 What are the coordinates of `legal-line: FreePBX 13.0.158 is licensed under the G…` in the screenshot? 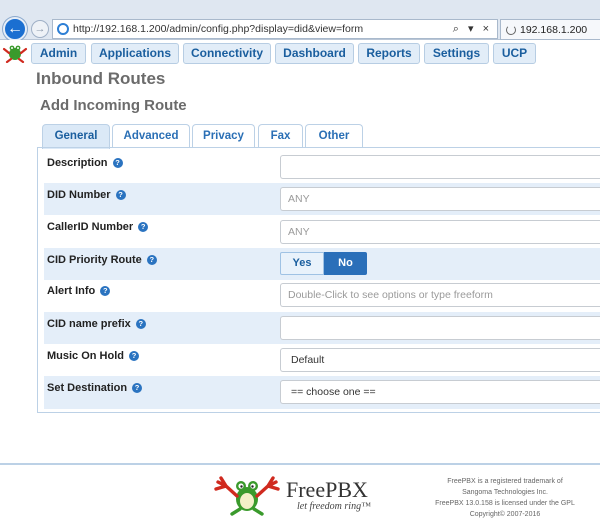 It's located at (505, 503).